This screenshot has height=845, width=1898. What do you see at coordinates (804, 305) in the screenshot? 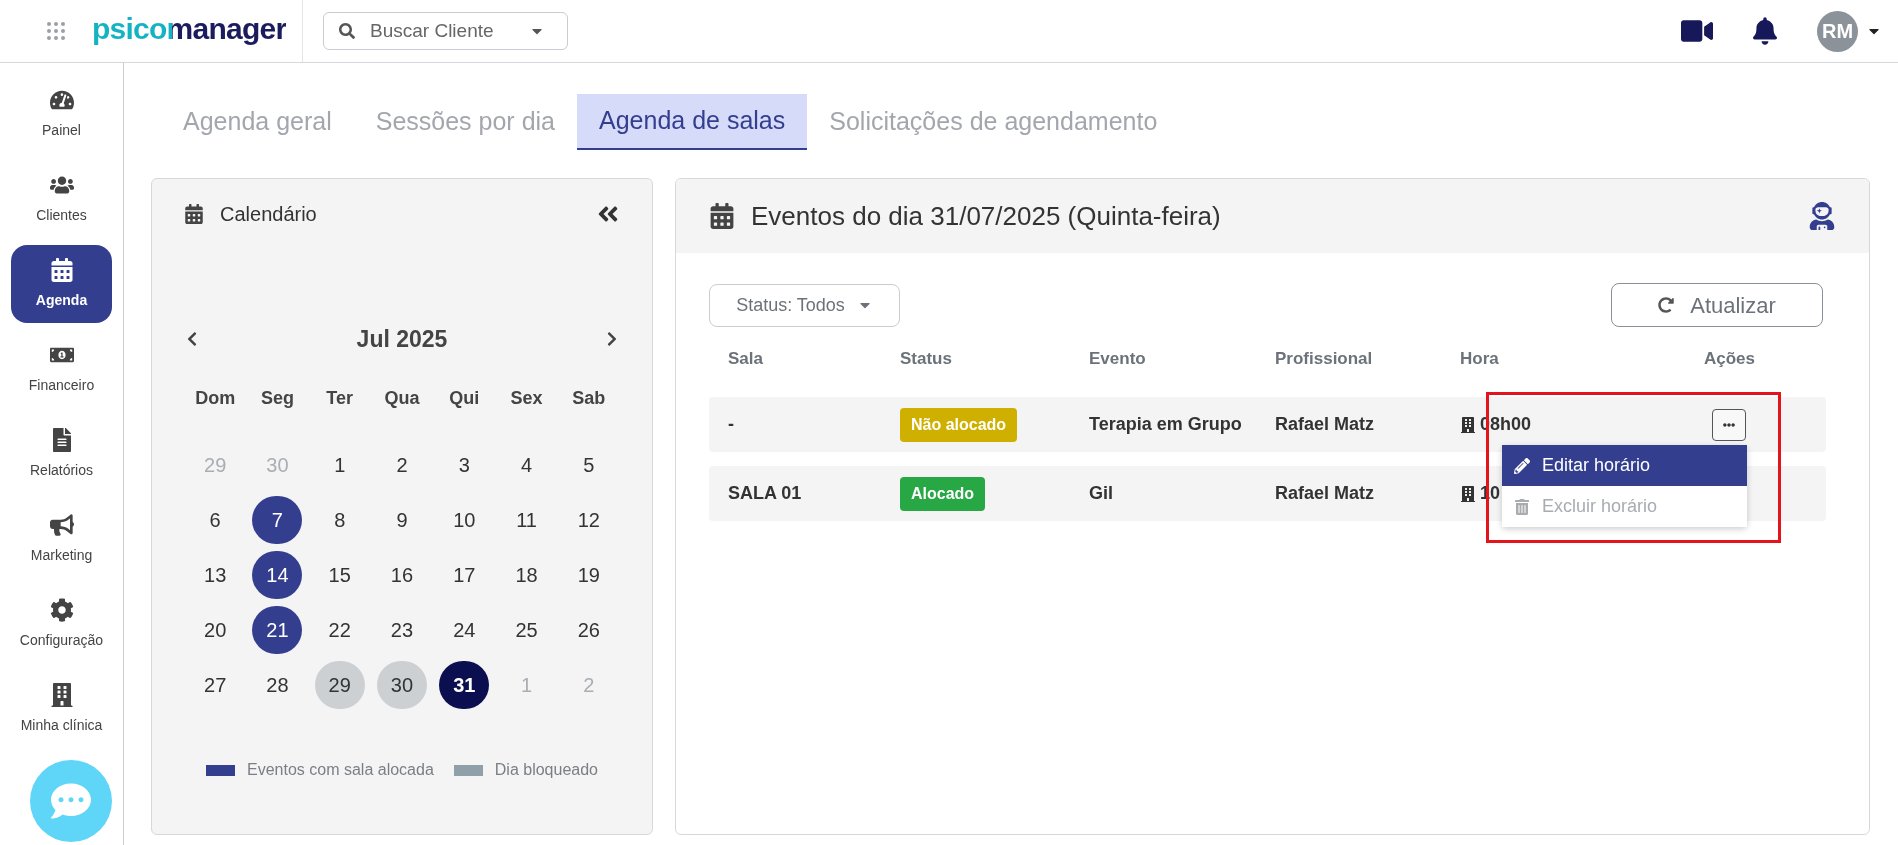
I see `status-filter-dropdown: Status: Todos` at bounding box center [804, 305].